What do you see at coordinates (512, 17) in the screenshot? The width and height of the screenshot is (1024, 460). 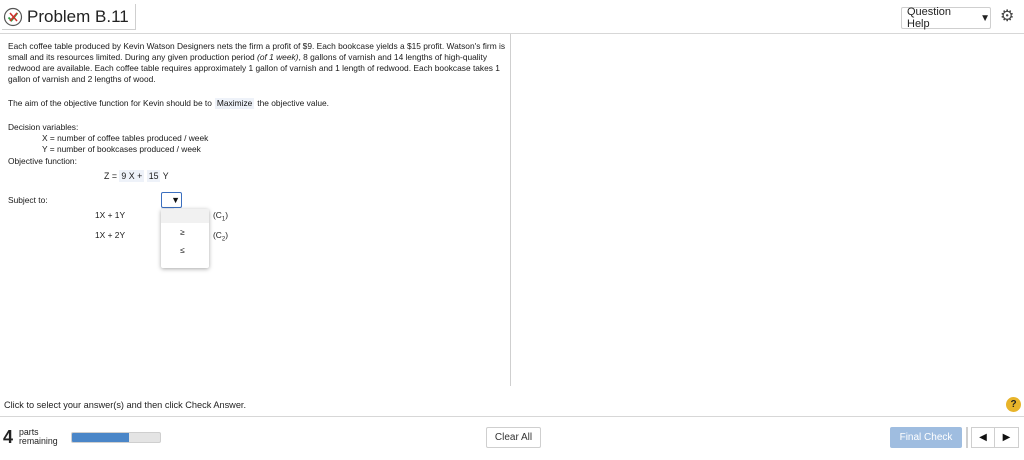 I see `header-bar: Problem B.11 Question Help ▼ ⚙` at bounding box center [512, 17].